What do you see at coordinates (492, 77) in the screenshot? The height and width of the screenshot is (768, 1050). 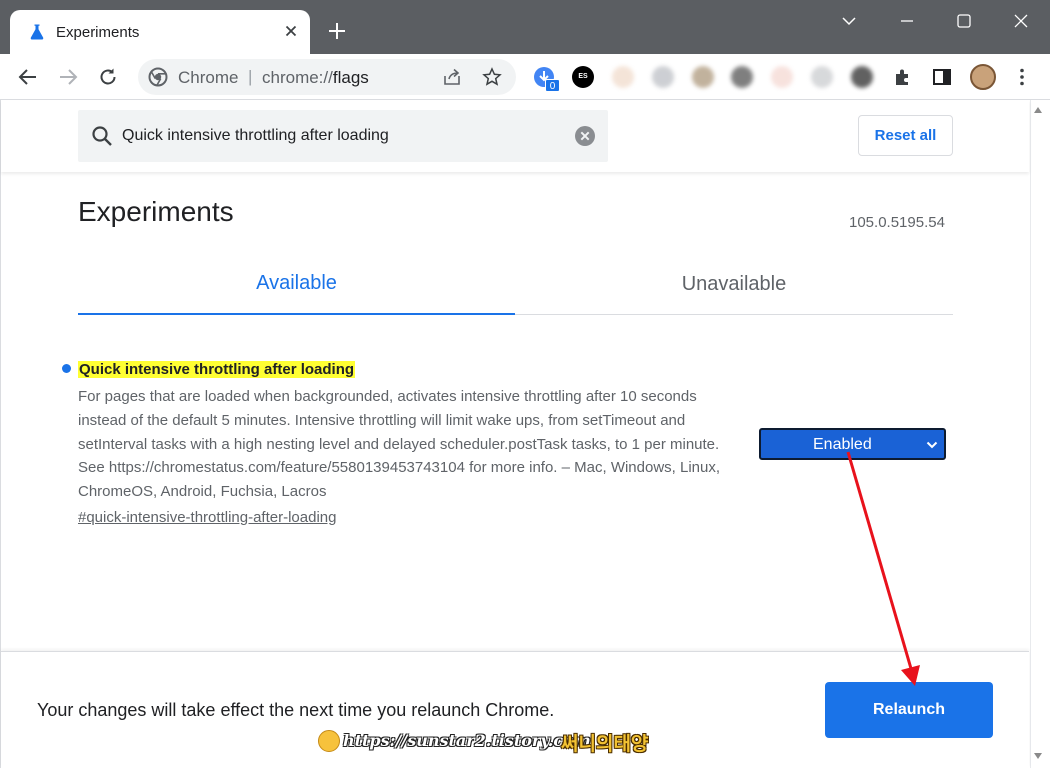 I see `bookmark-star-icon` at bounding box center [492, 77].